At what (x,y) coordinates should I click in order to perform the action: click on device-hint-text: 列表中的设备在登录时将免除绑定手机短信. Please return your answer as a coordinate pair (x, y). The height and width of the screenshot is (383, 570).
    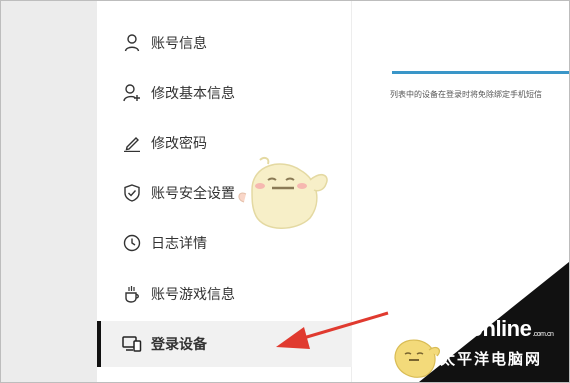
    Looking at the image, I should click on (466, 94).